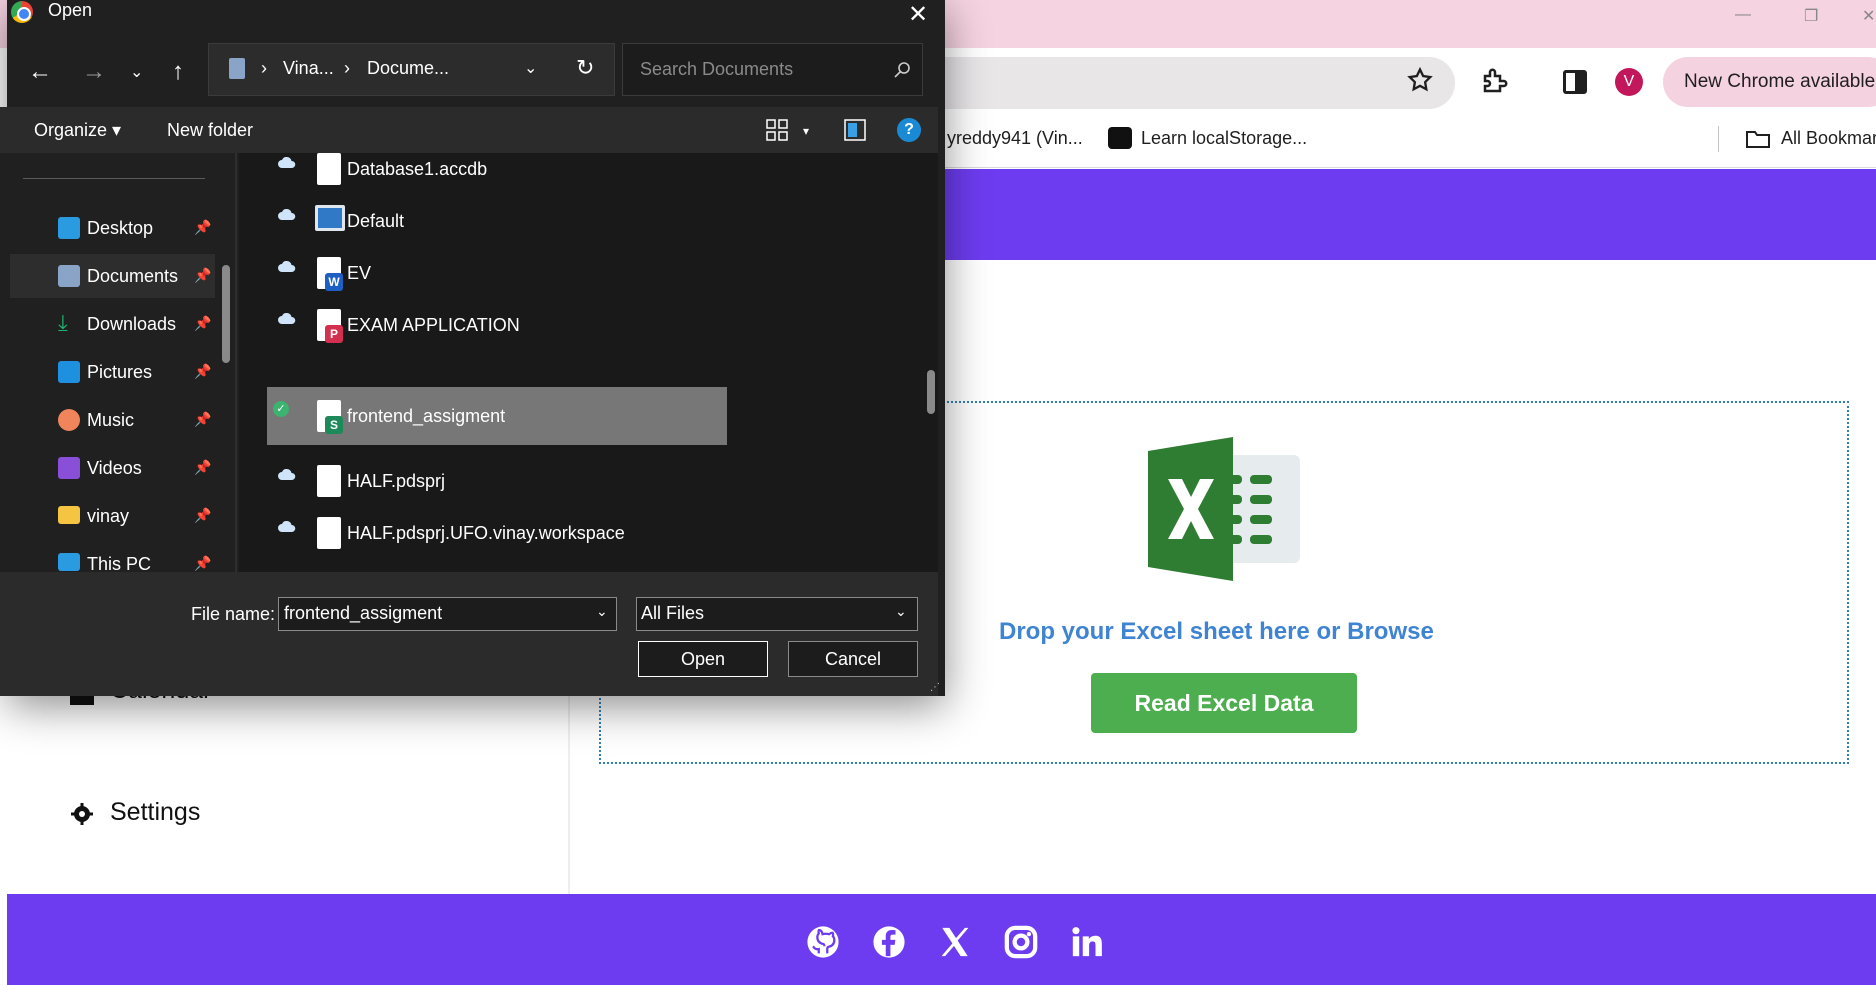 The height and width of the screenshot is (985, 1876). Describe the element at coordinates (178, 72) in the screenshot. I see `up-arrow-icon: ↑` at that location.